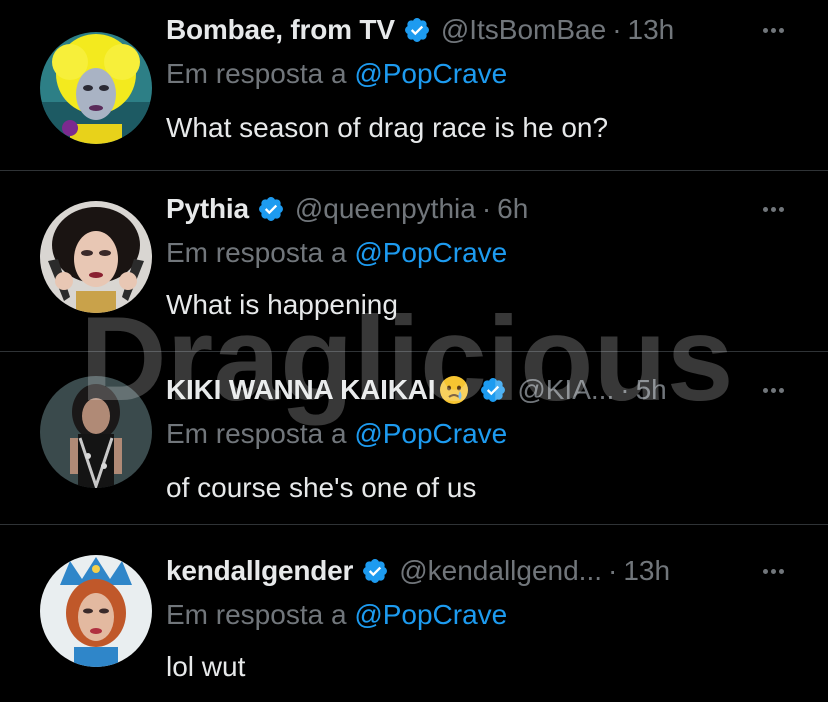 The height and width of the screenshot is (702, 828). What do you see at coordinates (477, 390) in the screenshot?
I see `tweet-header: KIKI WANNA KAIKAI @KIA... · 5h` at bounding box center [477, 390].